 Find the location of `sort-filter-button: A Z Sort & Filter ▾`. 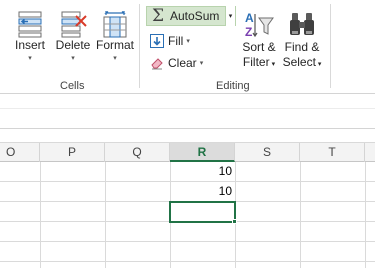

sort-filter-button: A Z Sort & Filter ▾ is located at coordinates (259, 41).